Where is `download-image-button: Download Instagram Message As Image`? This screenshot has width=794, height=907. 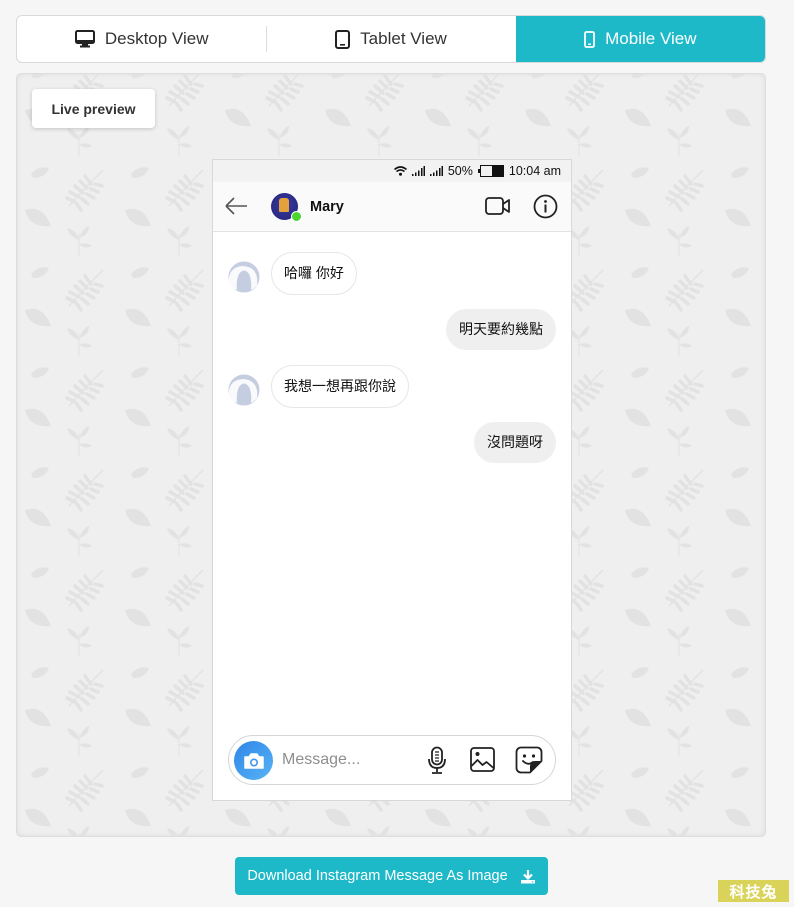
download-image-button: Download Instagram Message As Image is located at coordinates (391, 876).